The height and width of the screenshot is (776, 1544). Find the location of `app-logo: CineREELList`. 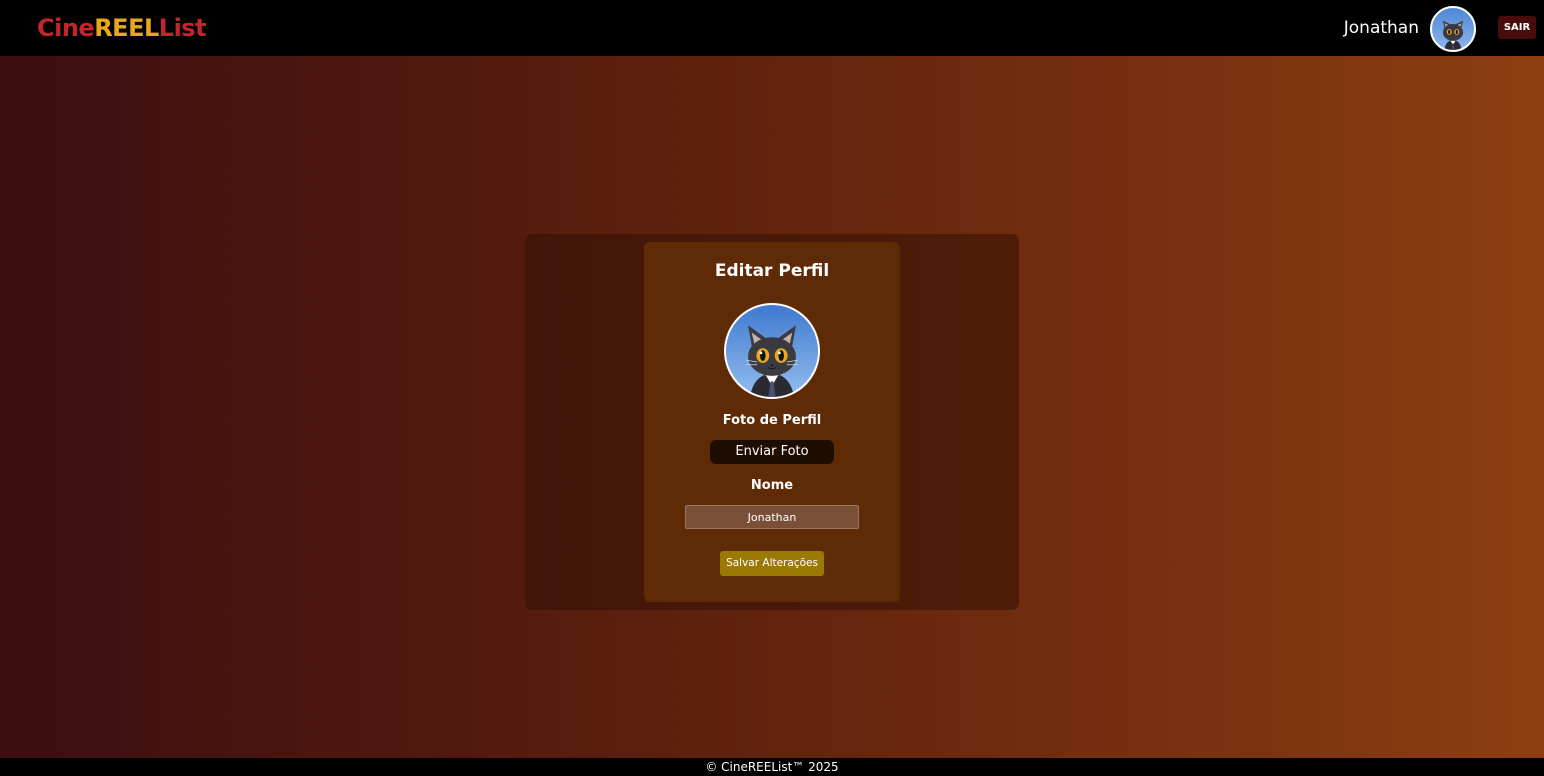

app-logo: CineREELList is located at coordinates (122, 28).